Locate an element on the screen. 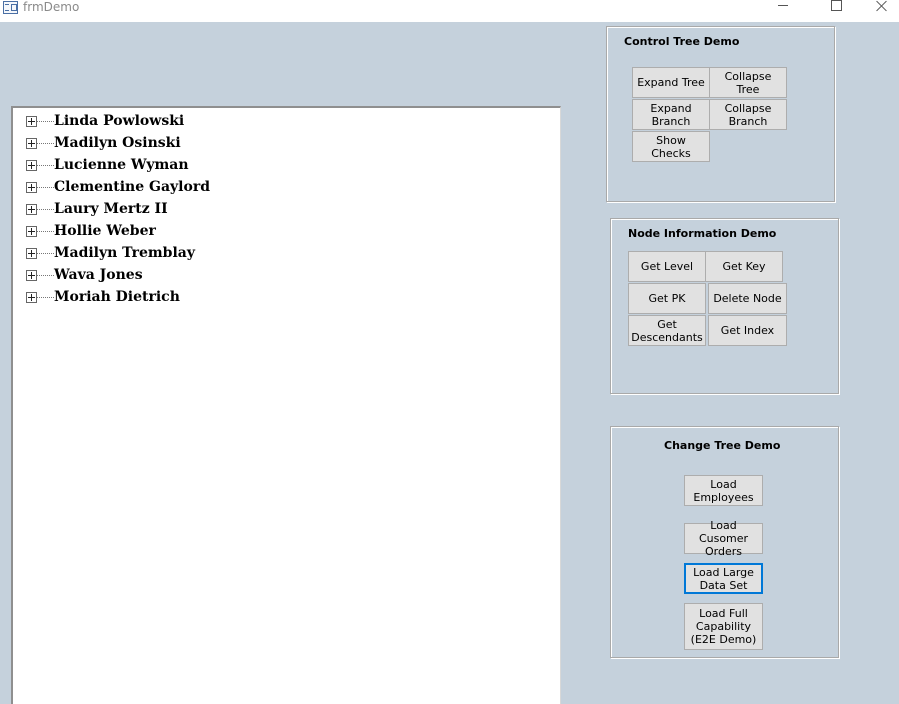 The image size is (899, 704). tree-node-label: Madilyn Tremblay is located at coordinates (124, 253).